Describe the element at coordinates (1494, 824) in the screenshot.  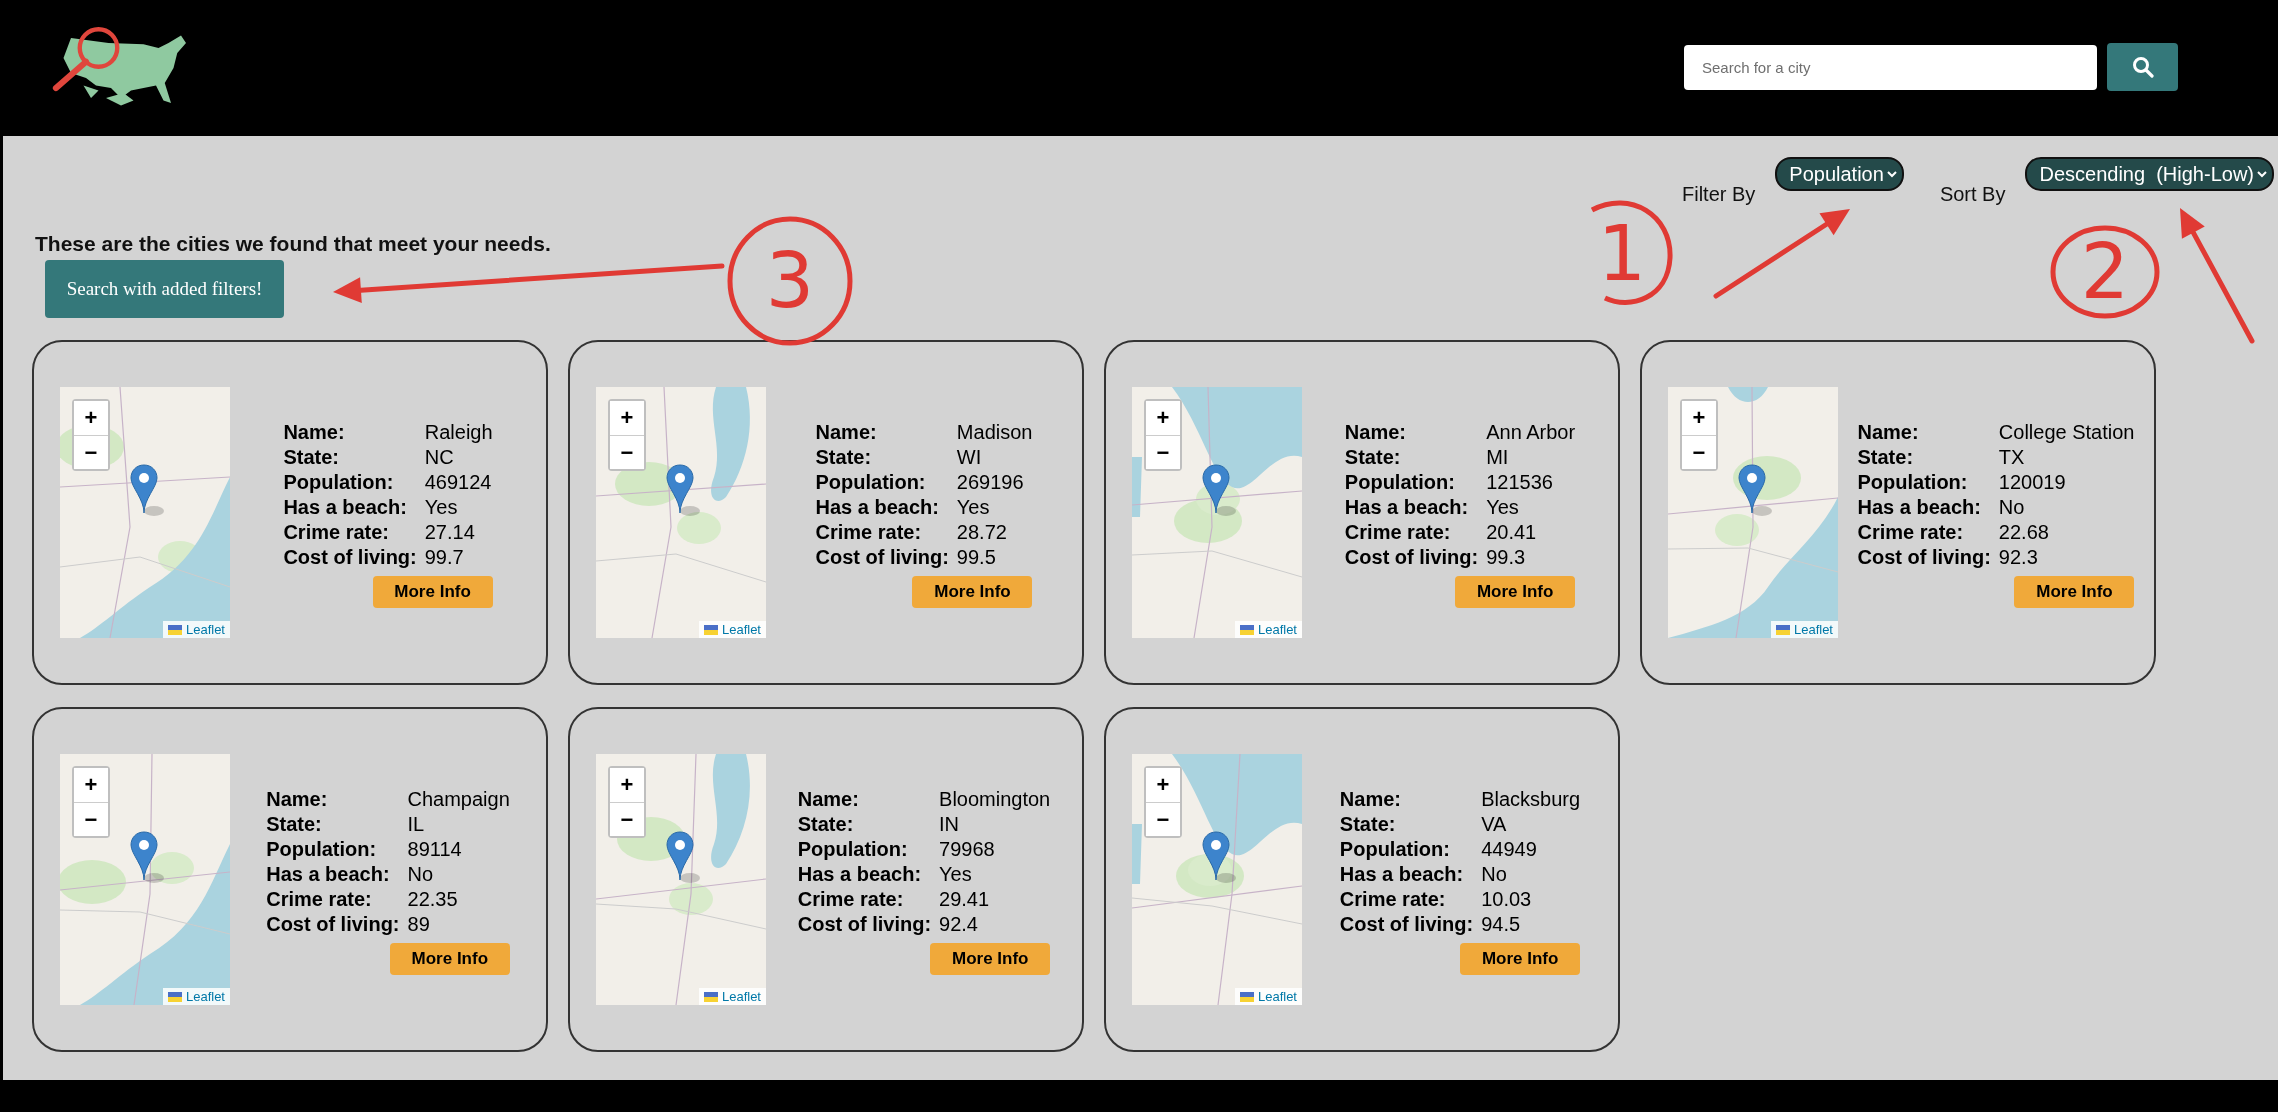
I see `field-value: VA` at that location.